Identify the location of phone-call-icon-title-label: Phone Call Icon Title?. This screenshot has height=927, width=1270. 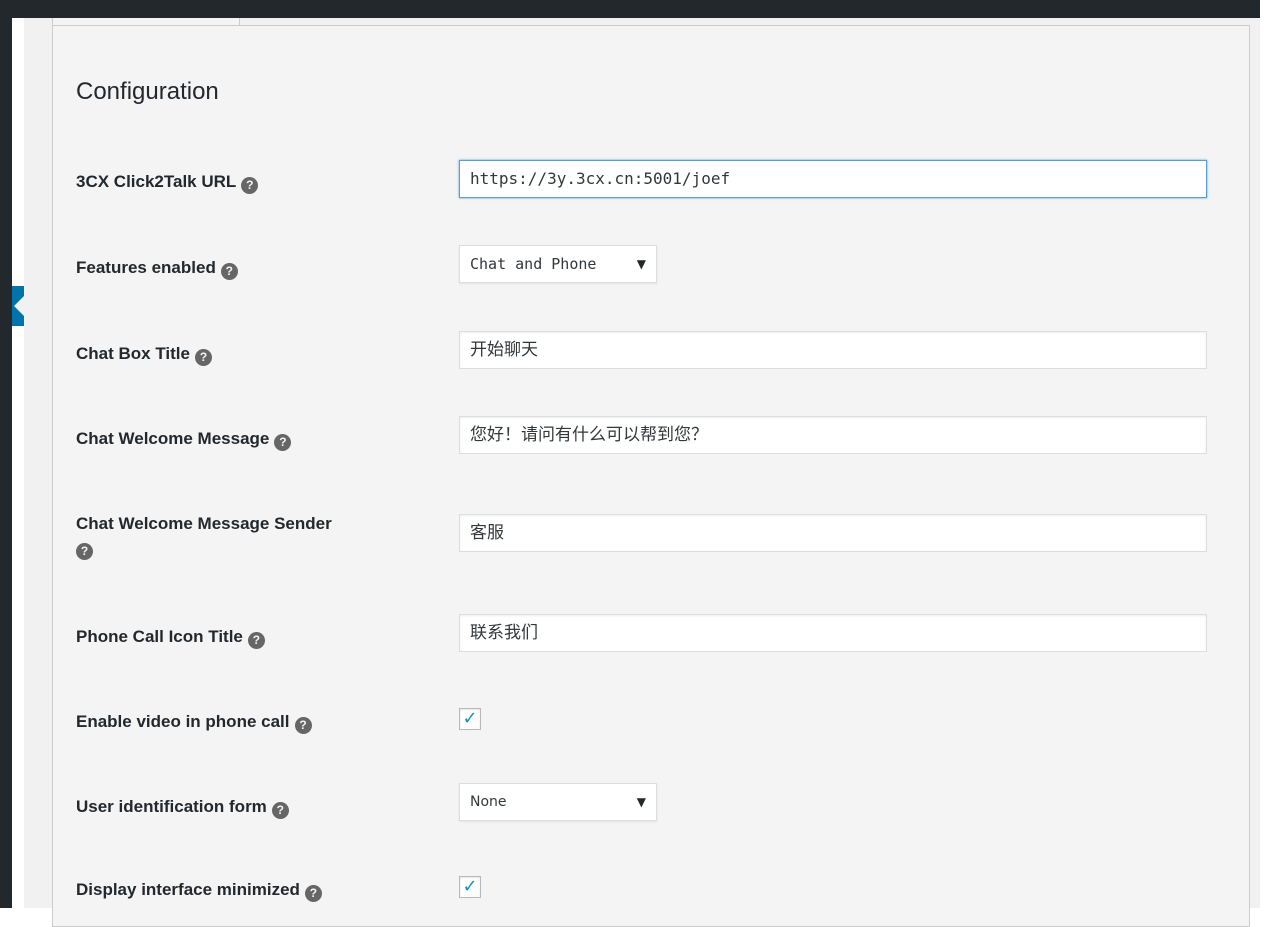
(256, 637).